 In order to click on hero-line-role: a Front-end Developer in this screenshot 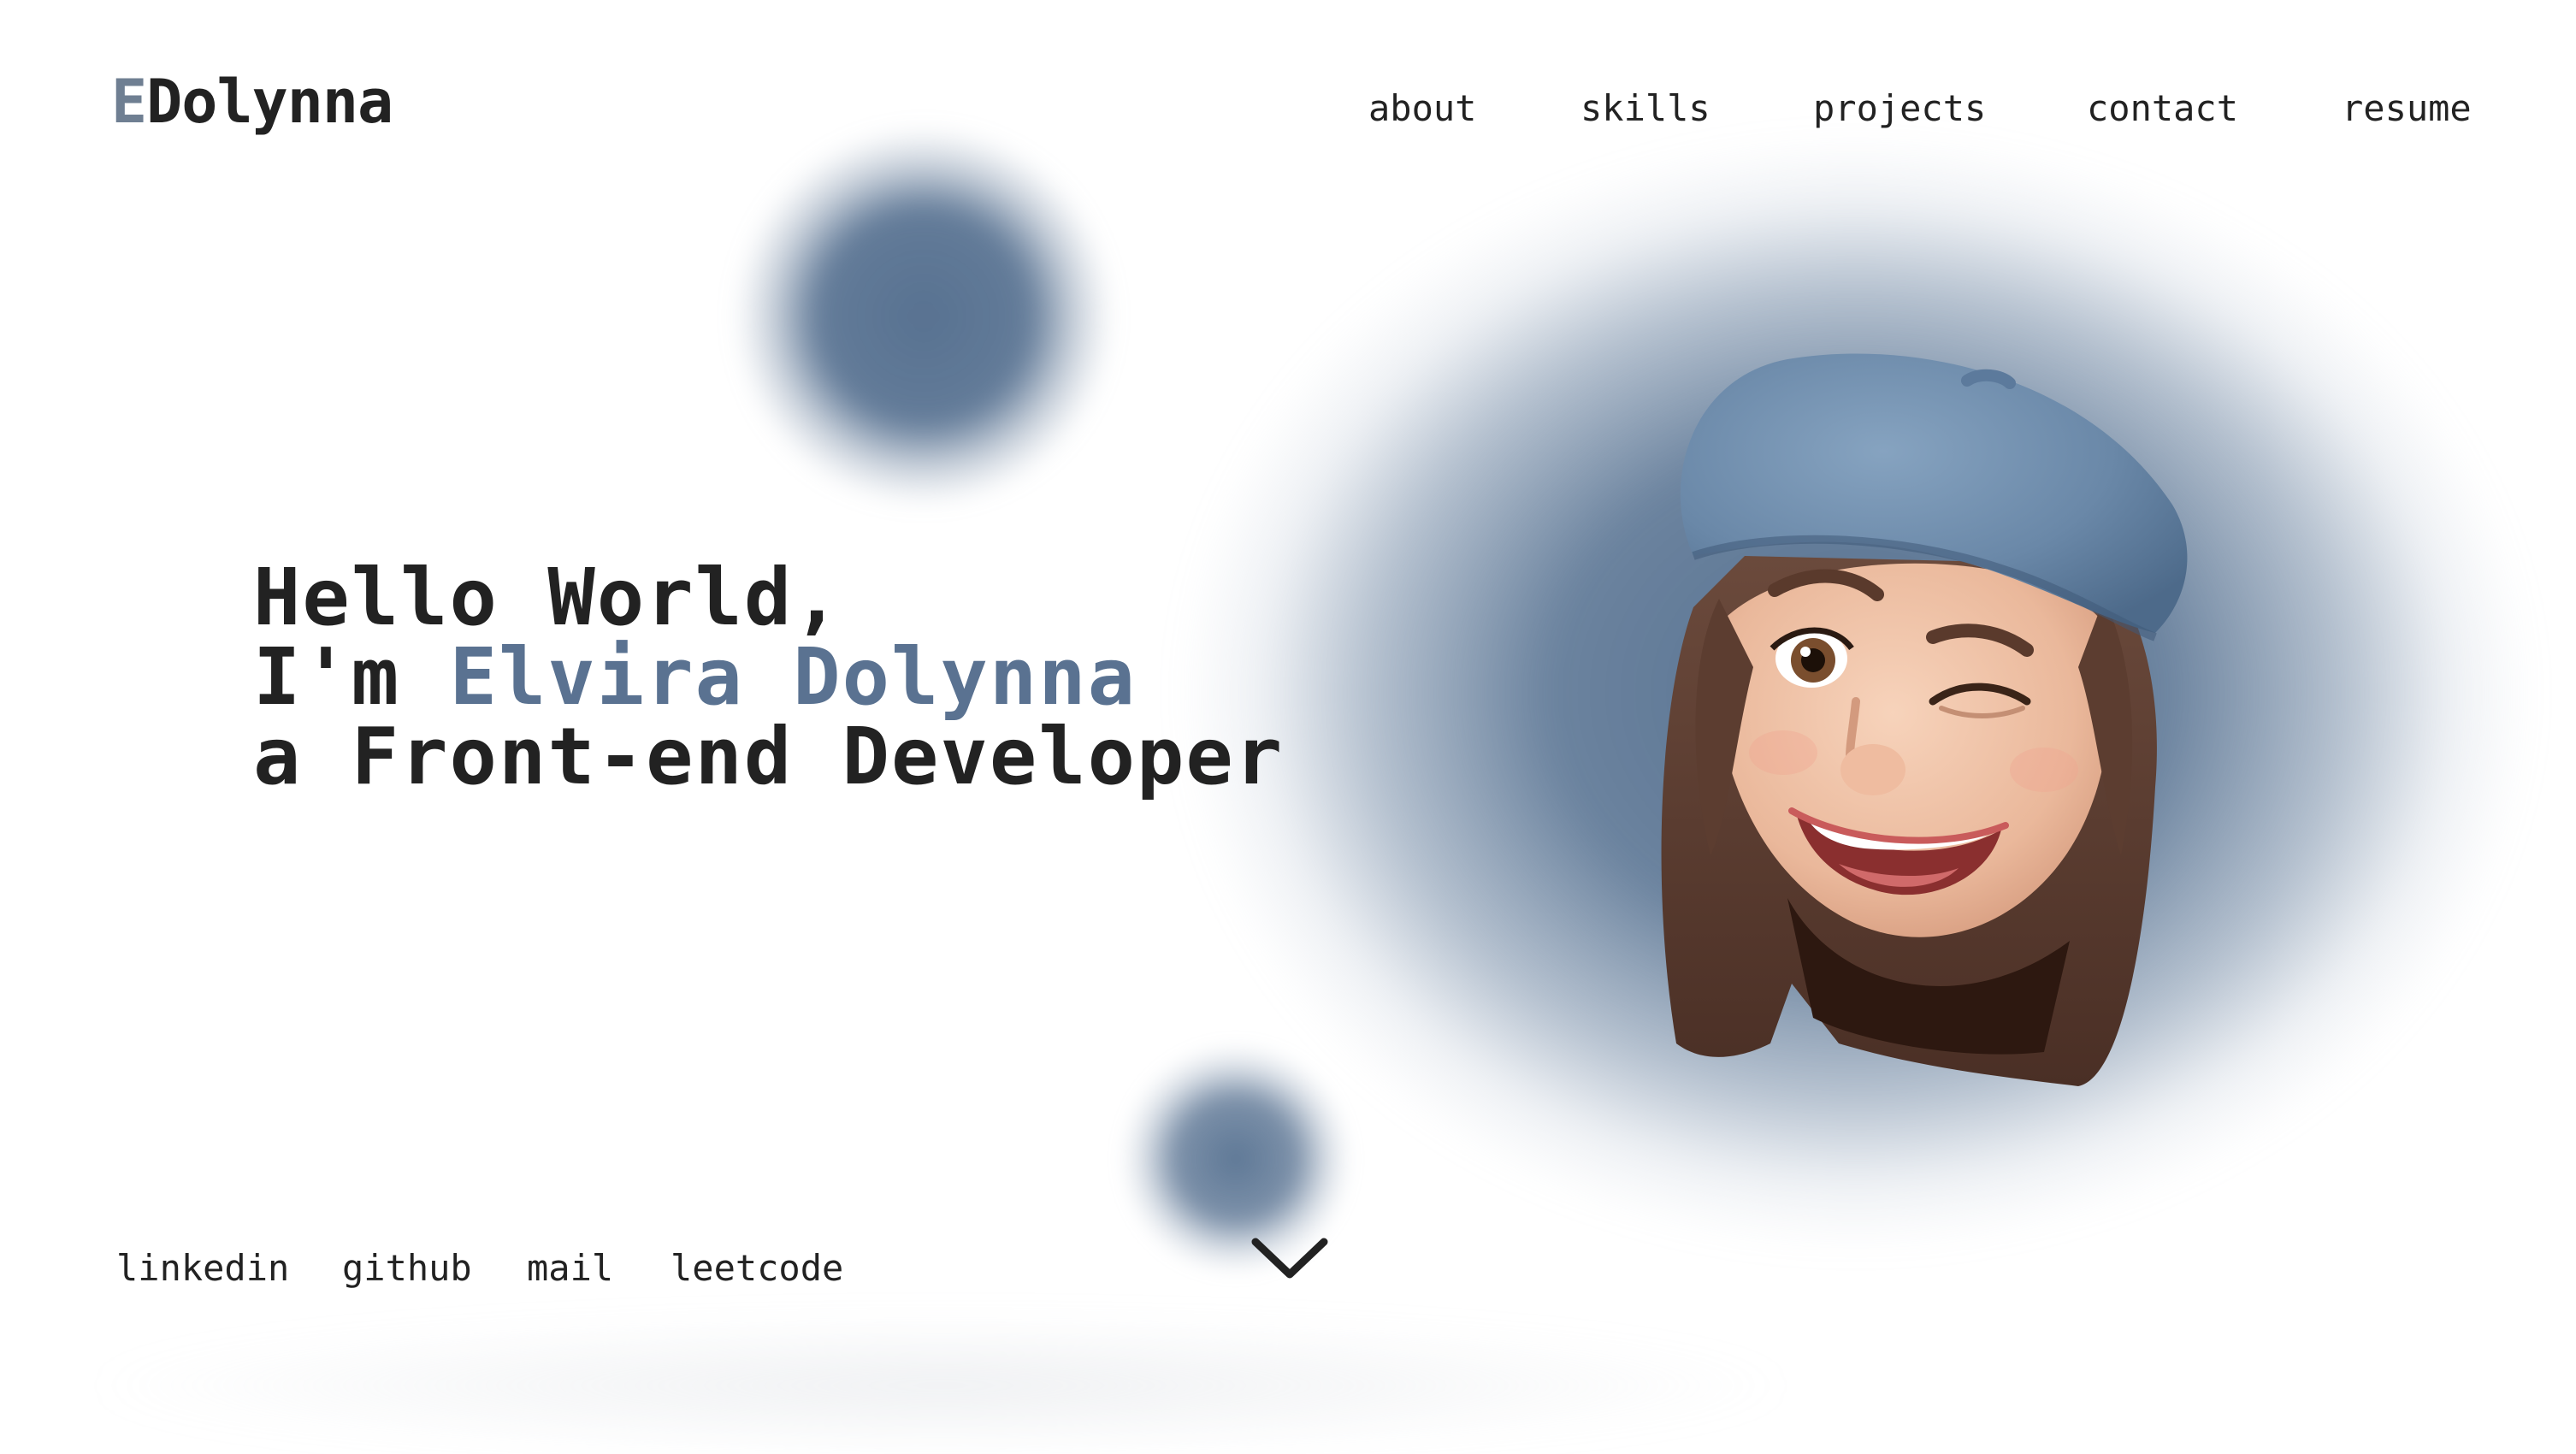, I will do `click(769, 756)`.